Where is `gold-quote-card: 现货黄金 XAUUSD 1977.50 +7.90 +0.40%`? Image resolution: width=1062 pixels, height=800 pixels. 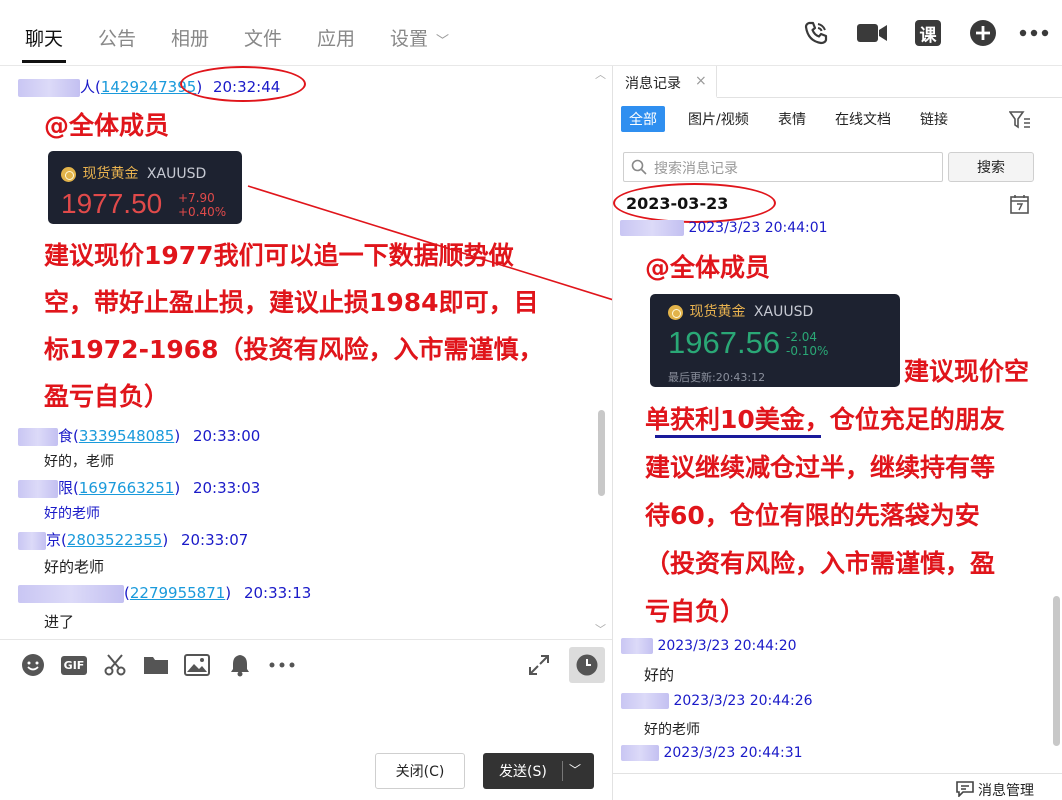
gold-quote-card: 现货黄金 XAUUSD 1977.50 +7.90 +0.40% is located at coordinates (145, 187).